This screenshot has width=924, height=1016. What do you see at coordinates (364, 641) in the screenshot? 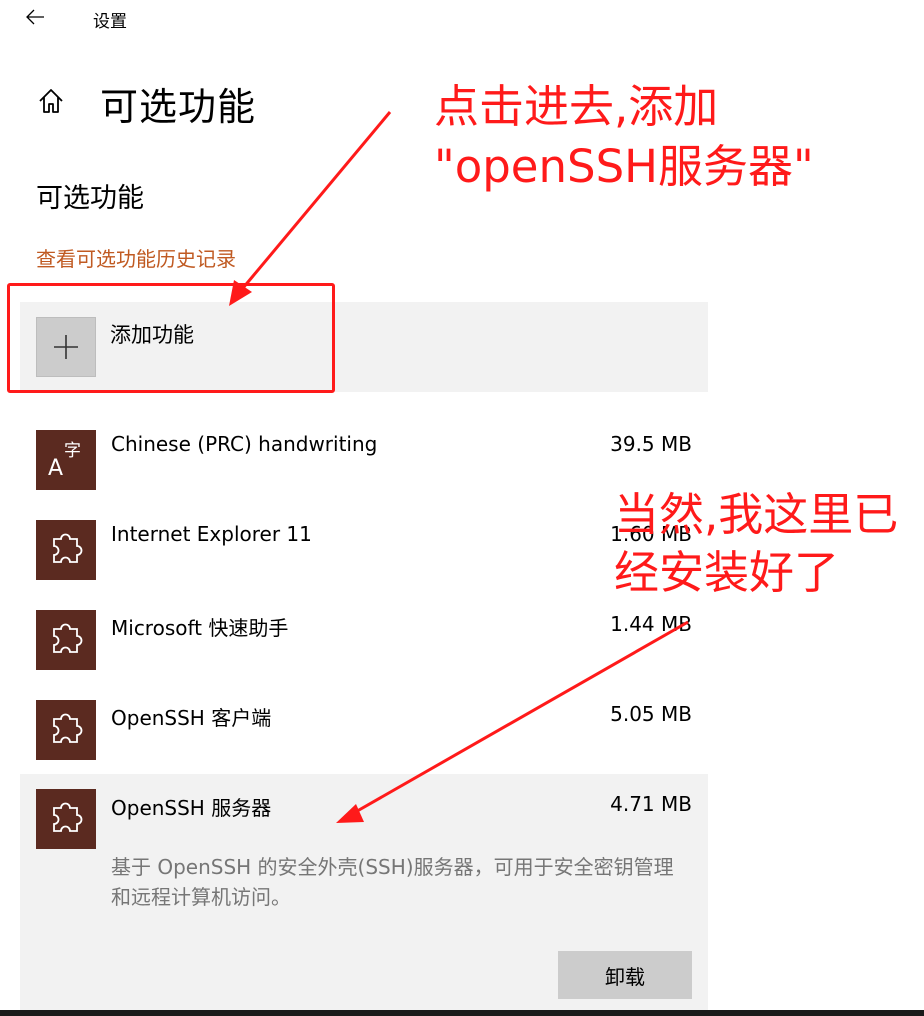
I see `feature-item-quick-assist: Microsoft 快速助手 1.44 MB` at bounding box center [364, 641].